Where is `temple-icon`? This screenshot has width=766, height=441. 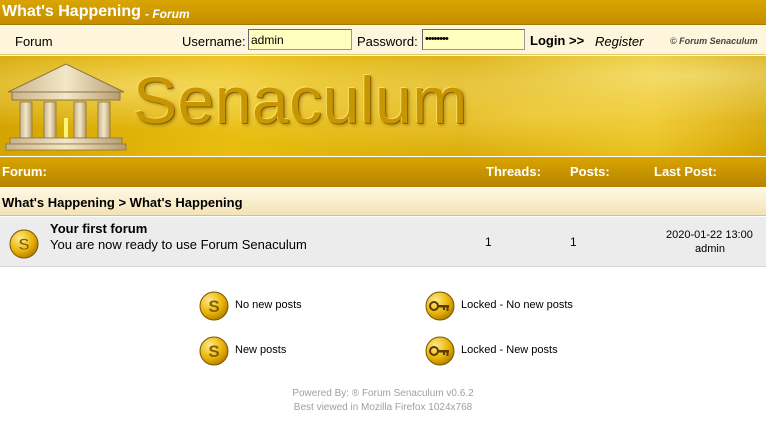
temple-icon is located at coordinates (66, 107).